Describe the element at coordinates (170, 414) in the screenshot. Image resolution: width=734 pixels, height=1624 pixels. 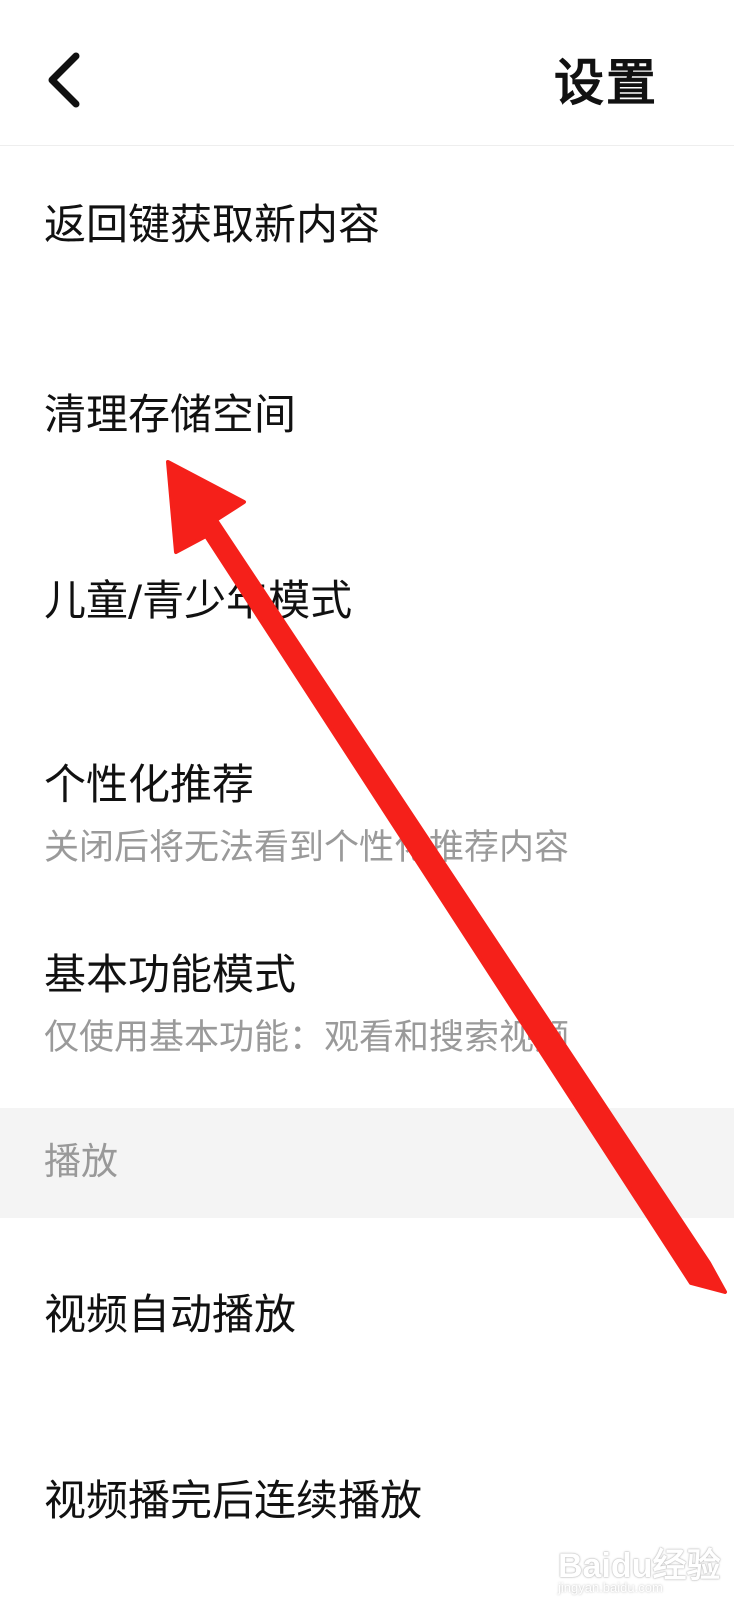
I see `setting-title: 清理存储空间` at that location.